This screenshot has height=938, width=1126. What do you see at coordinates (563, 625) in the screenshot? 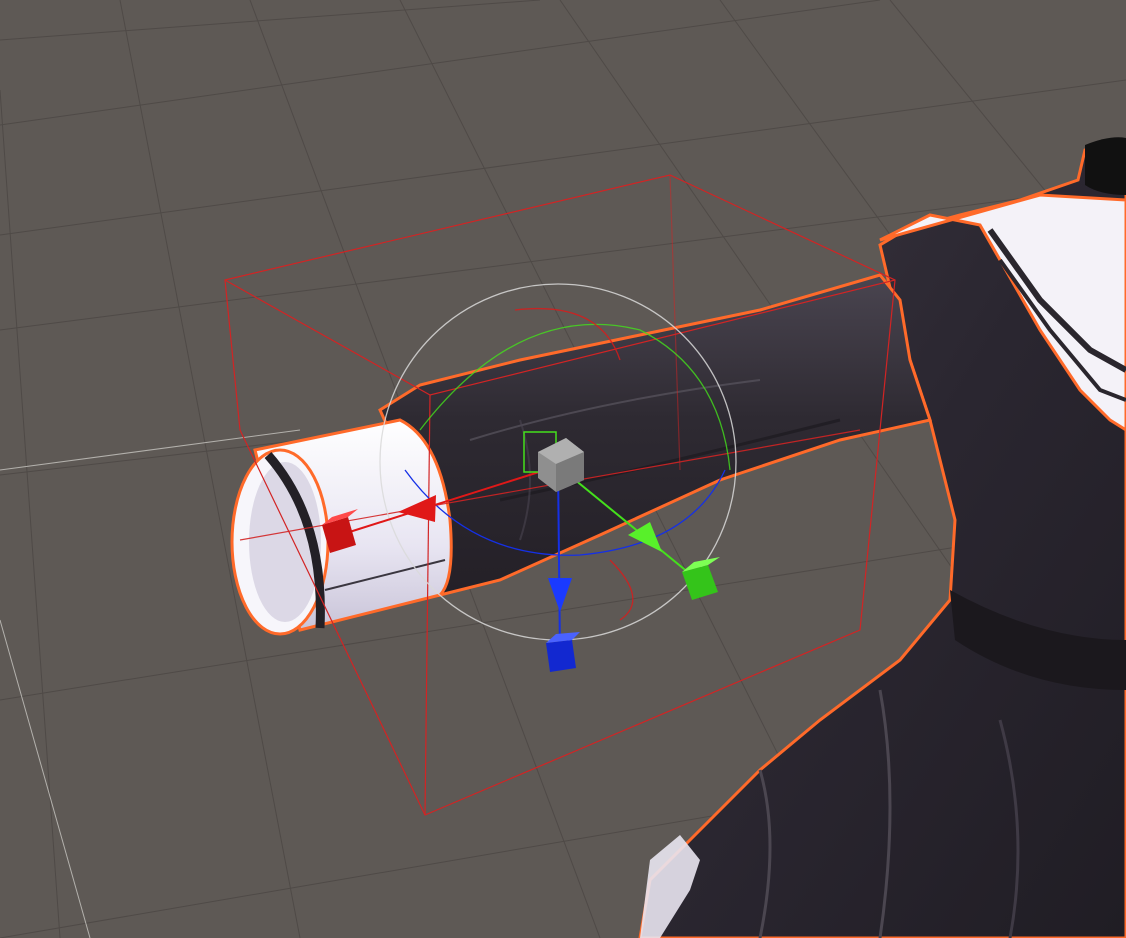
I see `z-axis-scale-handle` at bounding box center [563, 625].